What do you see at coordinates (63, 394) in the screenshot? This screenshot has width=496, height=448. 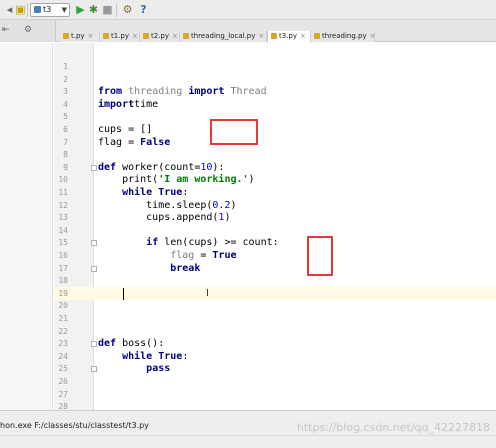 I see `line-number: 27` at bounding box center [63, 394].